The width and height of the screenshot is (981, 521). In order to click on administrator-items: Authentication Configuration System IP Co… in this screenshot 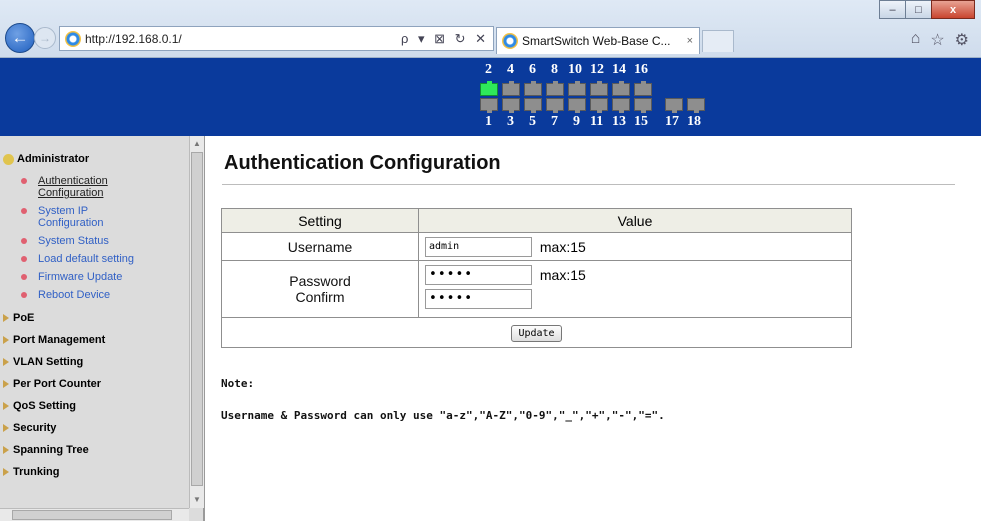, I will do `click(94, 238)`.